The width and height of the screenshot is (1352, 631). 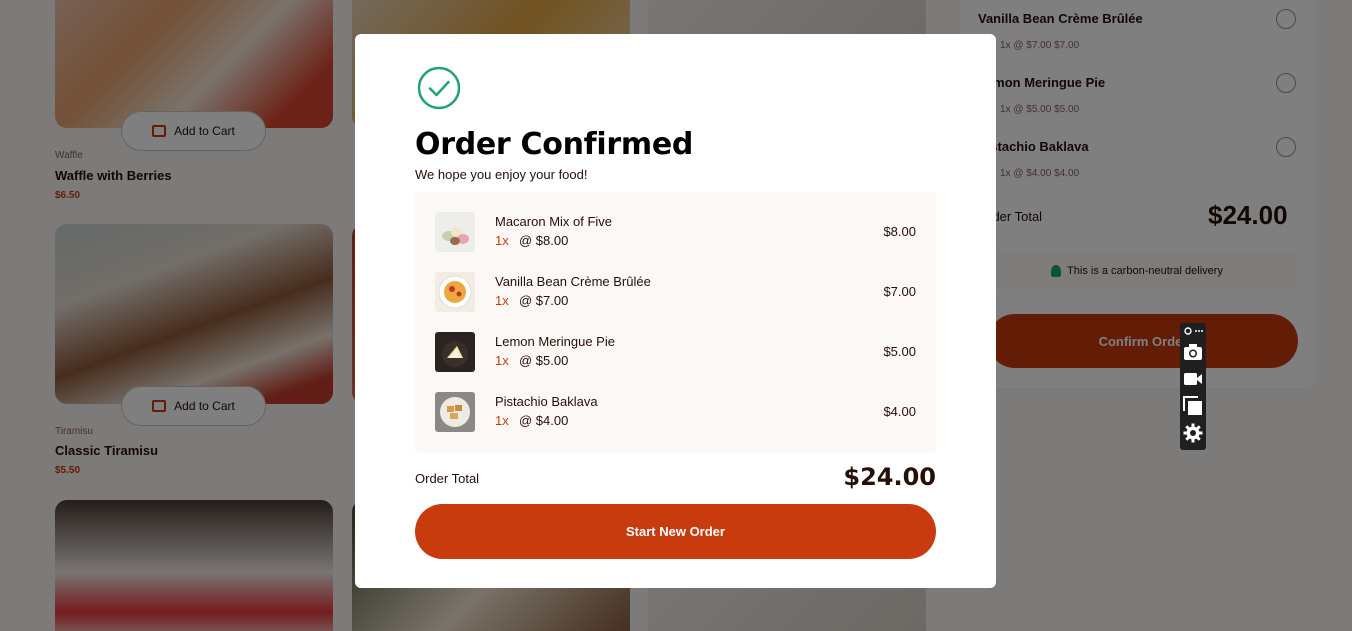 What do you see at coordinates (501, 174) in the screenshot?
I see `modal-subtitle: We hope you enjoy your food!` at bounding box center [501, 174].